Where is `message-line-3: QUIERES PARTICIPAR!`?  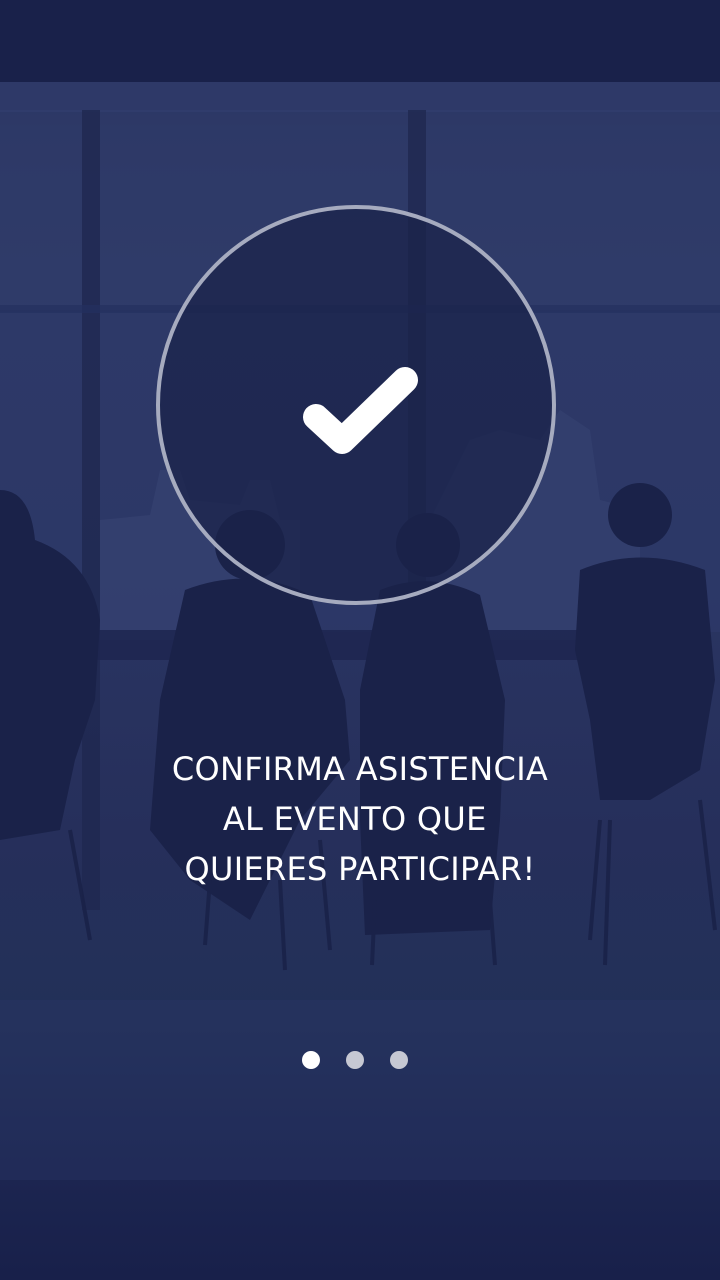 message-line-3: QUIERES PARTICIPAR! is located at coordinates (360, 869).